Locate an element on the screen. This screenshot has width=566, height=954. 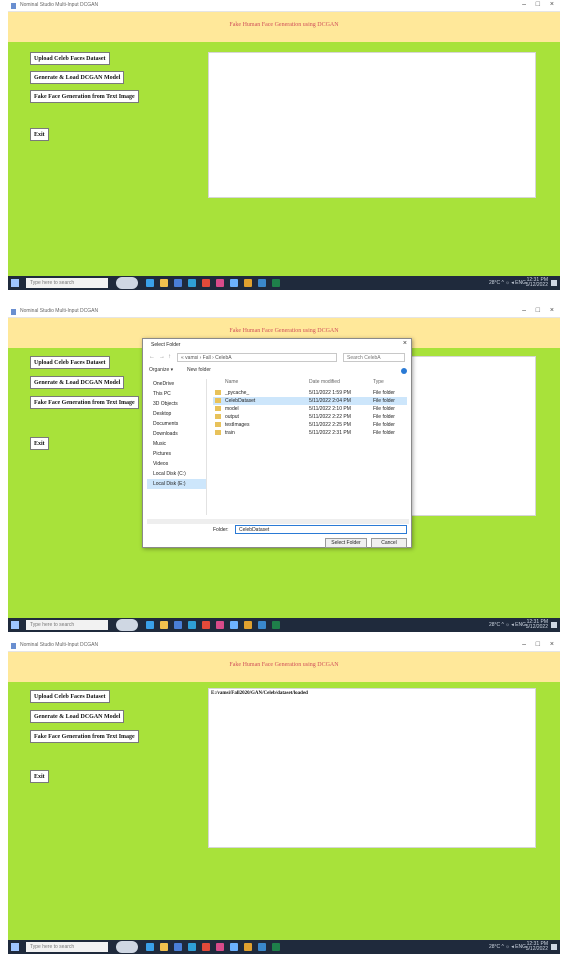
column-header-name: Name is located at coordinates (231, 382).